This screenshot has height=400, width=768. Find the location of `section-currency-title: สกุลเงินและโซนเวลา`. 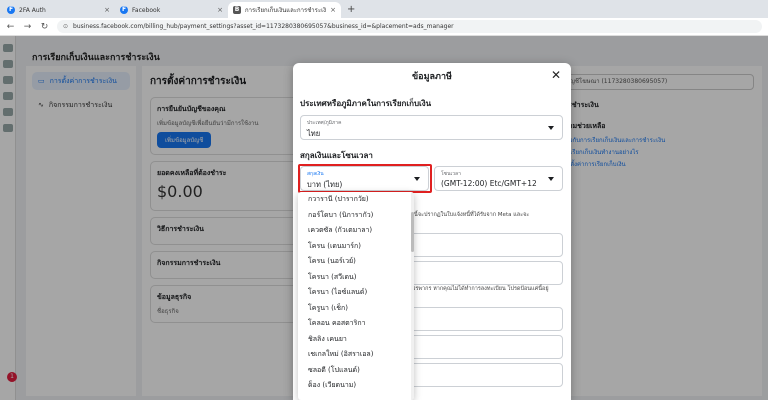

section-currency-title: สกุลเงินและโซนเวลา is located at coordinates (336, 155).